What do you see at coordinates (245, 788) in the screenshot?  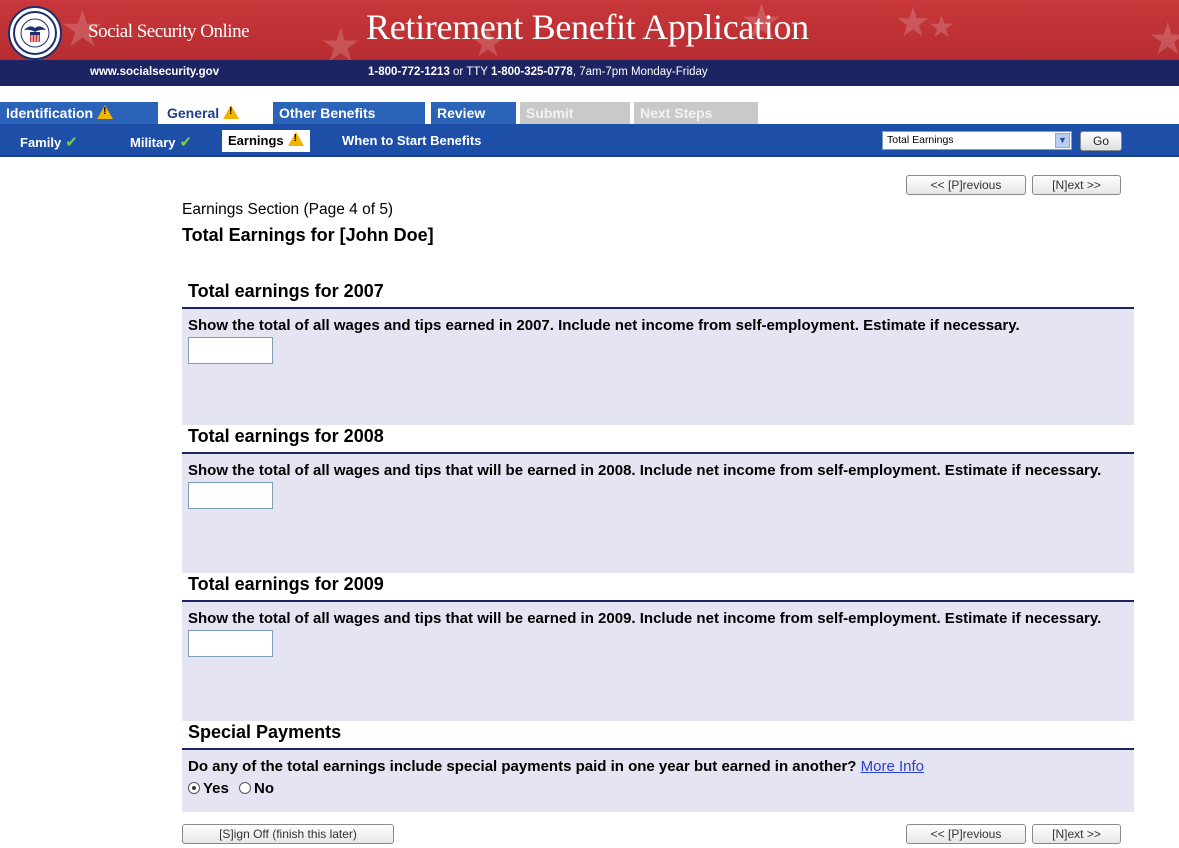 I see `no-radio` at bounding box center [245, 788].